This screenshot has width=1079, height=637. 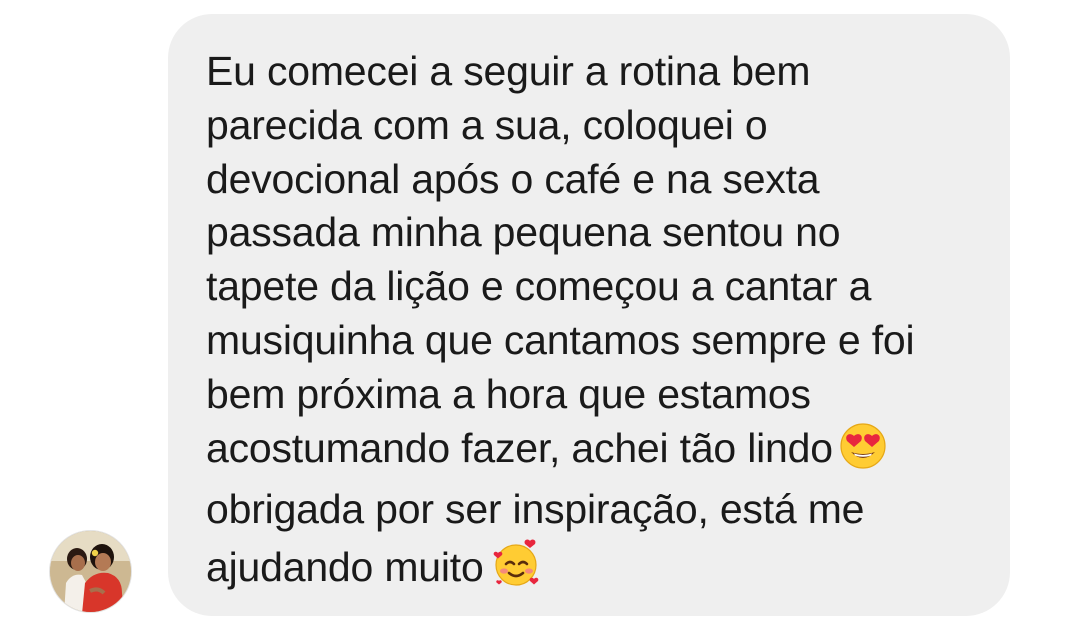 What do you see at coordinates (487, 124) in the screenshot?
I see `message-line: parecida com a sua, coloquei o` at bounding box center [487, 124].